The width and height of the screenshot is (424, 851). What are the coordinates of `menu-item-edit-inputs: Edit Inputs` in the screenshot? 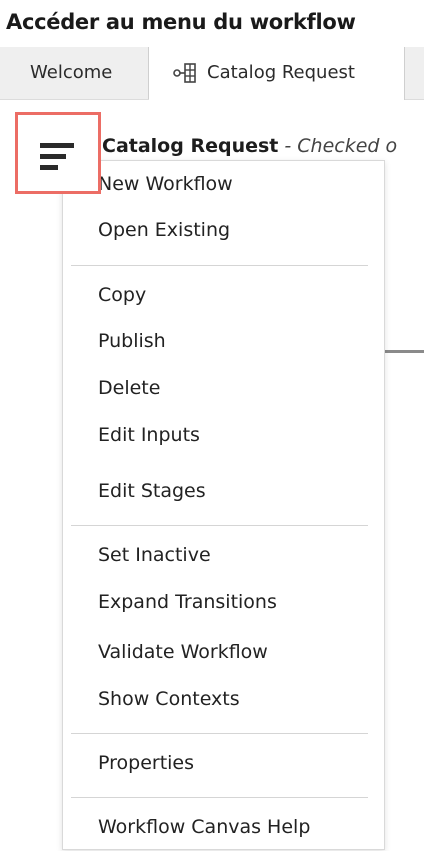 It's located at (149, 435).